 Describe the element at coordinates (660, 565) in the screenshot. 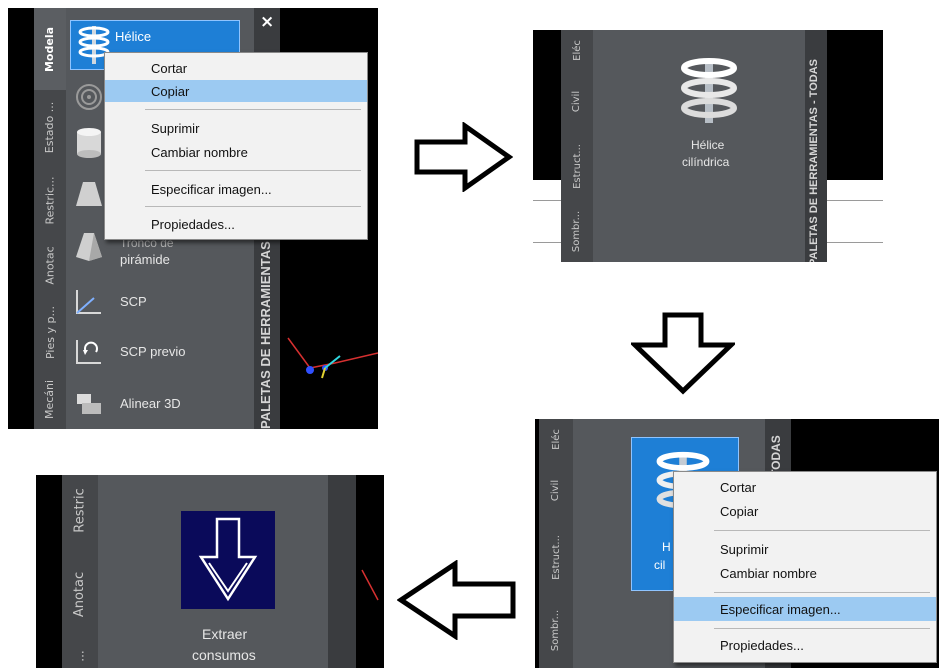

I see `tool-label-cilindrica-fragment: cil` at that location.